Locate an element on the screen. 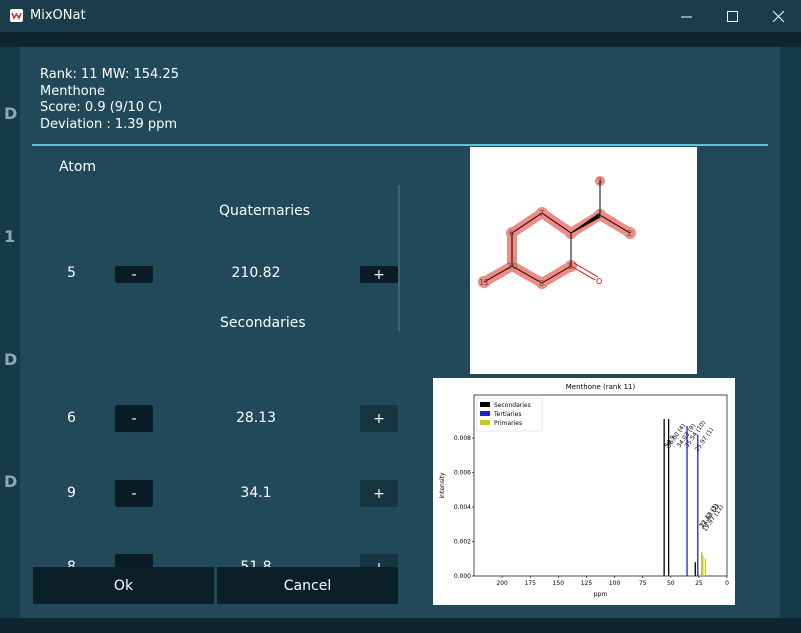  svg-text: 2 is located at coordinates (629, 233).